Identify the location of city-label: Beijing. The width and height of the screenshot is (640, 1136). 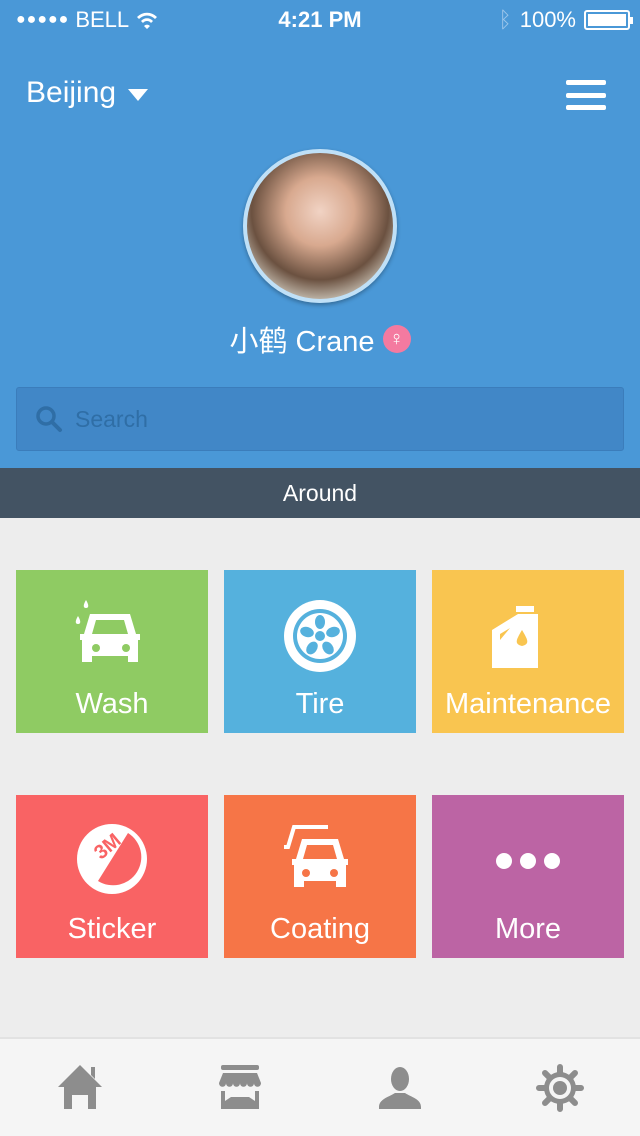
(71, 92).